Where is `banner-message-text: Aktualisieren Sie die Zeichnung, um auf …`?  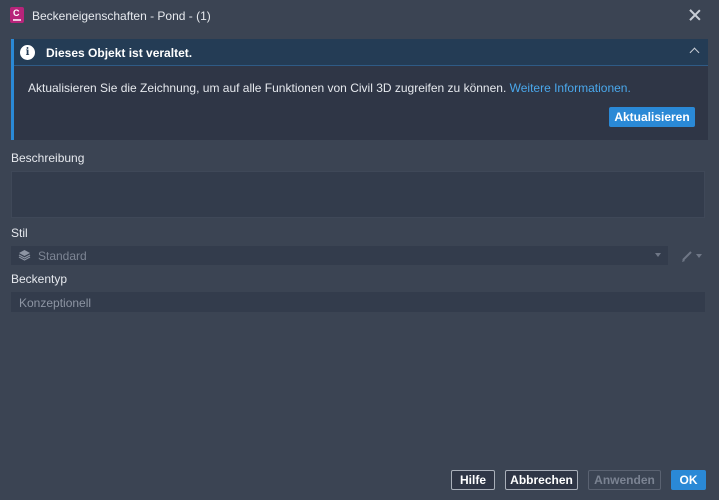
banner-message-text: Aktualisieren Sie die Zeichnung, um auf … is located at coordinates (267, 88).